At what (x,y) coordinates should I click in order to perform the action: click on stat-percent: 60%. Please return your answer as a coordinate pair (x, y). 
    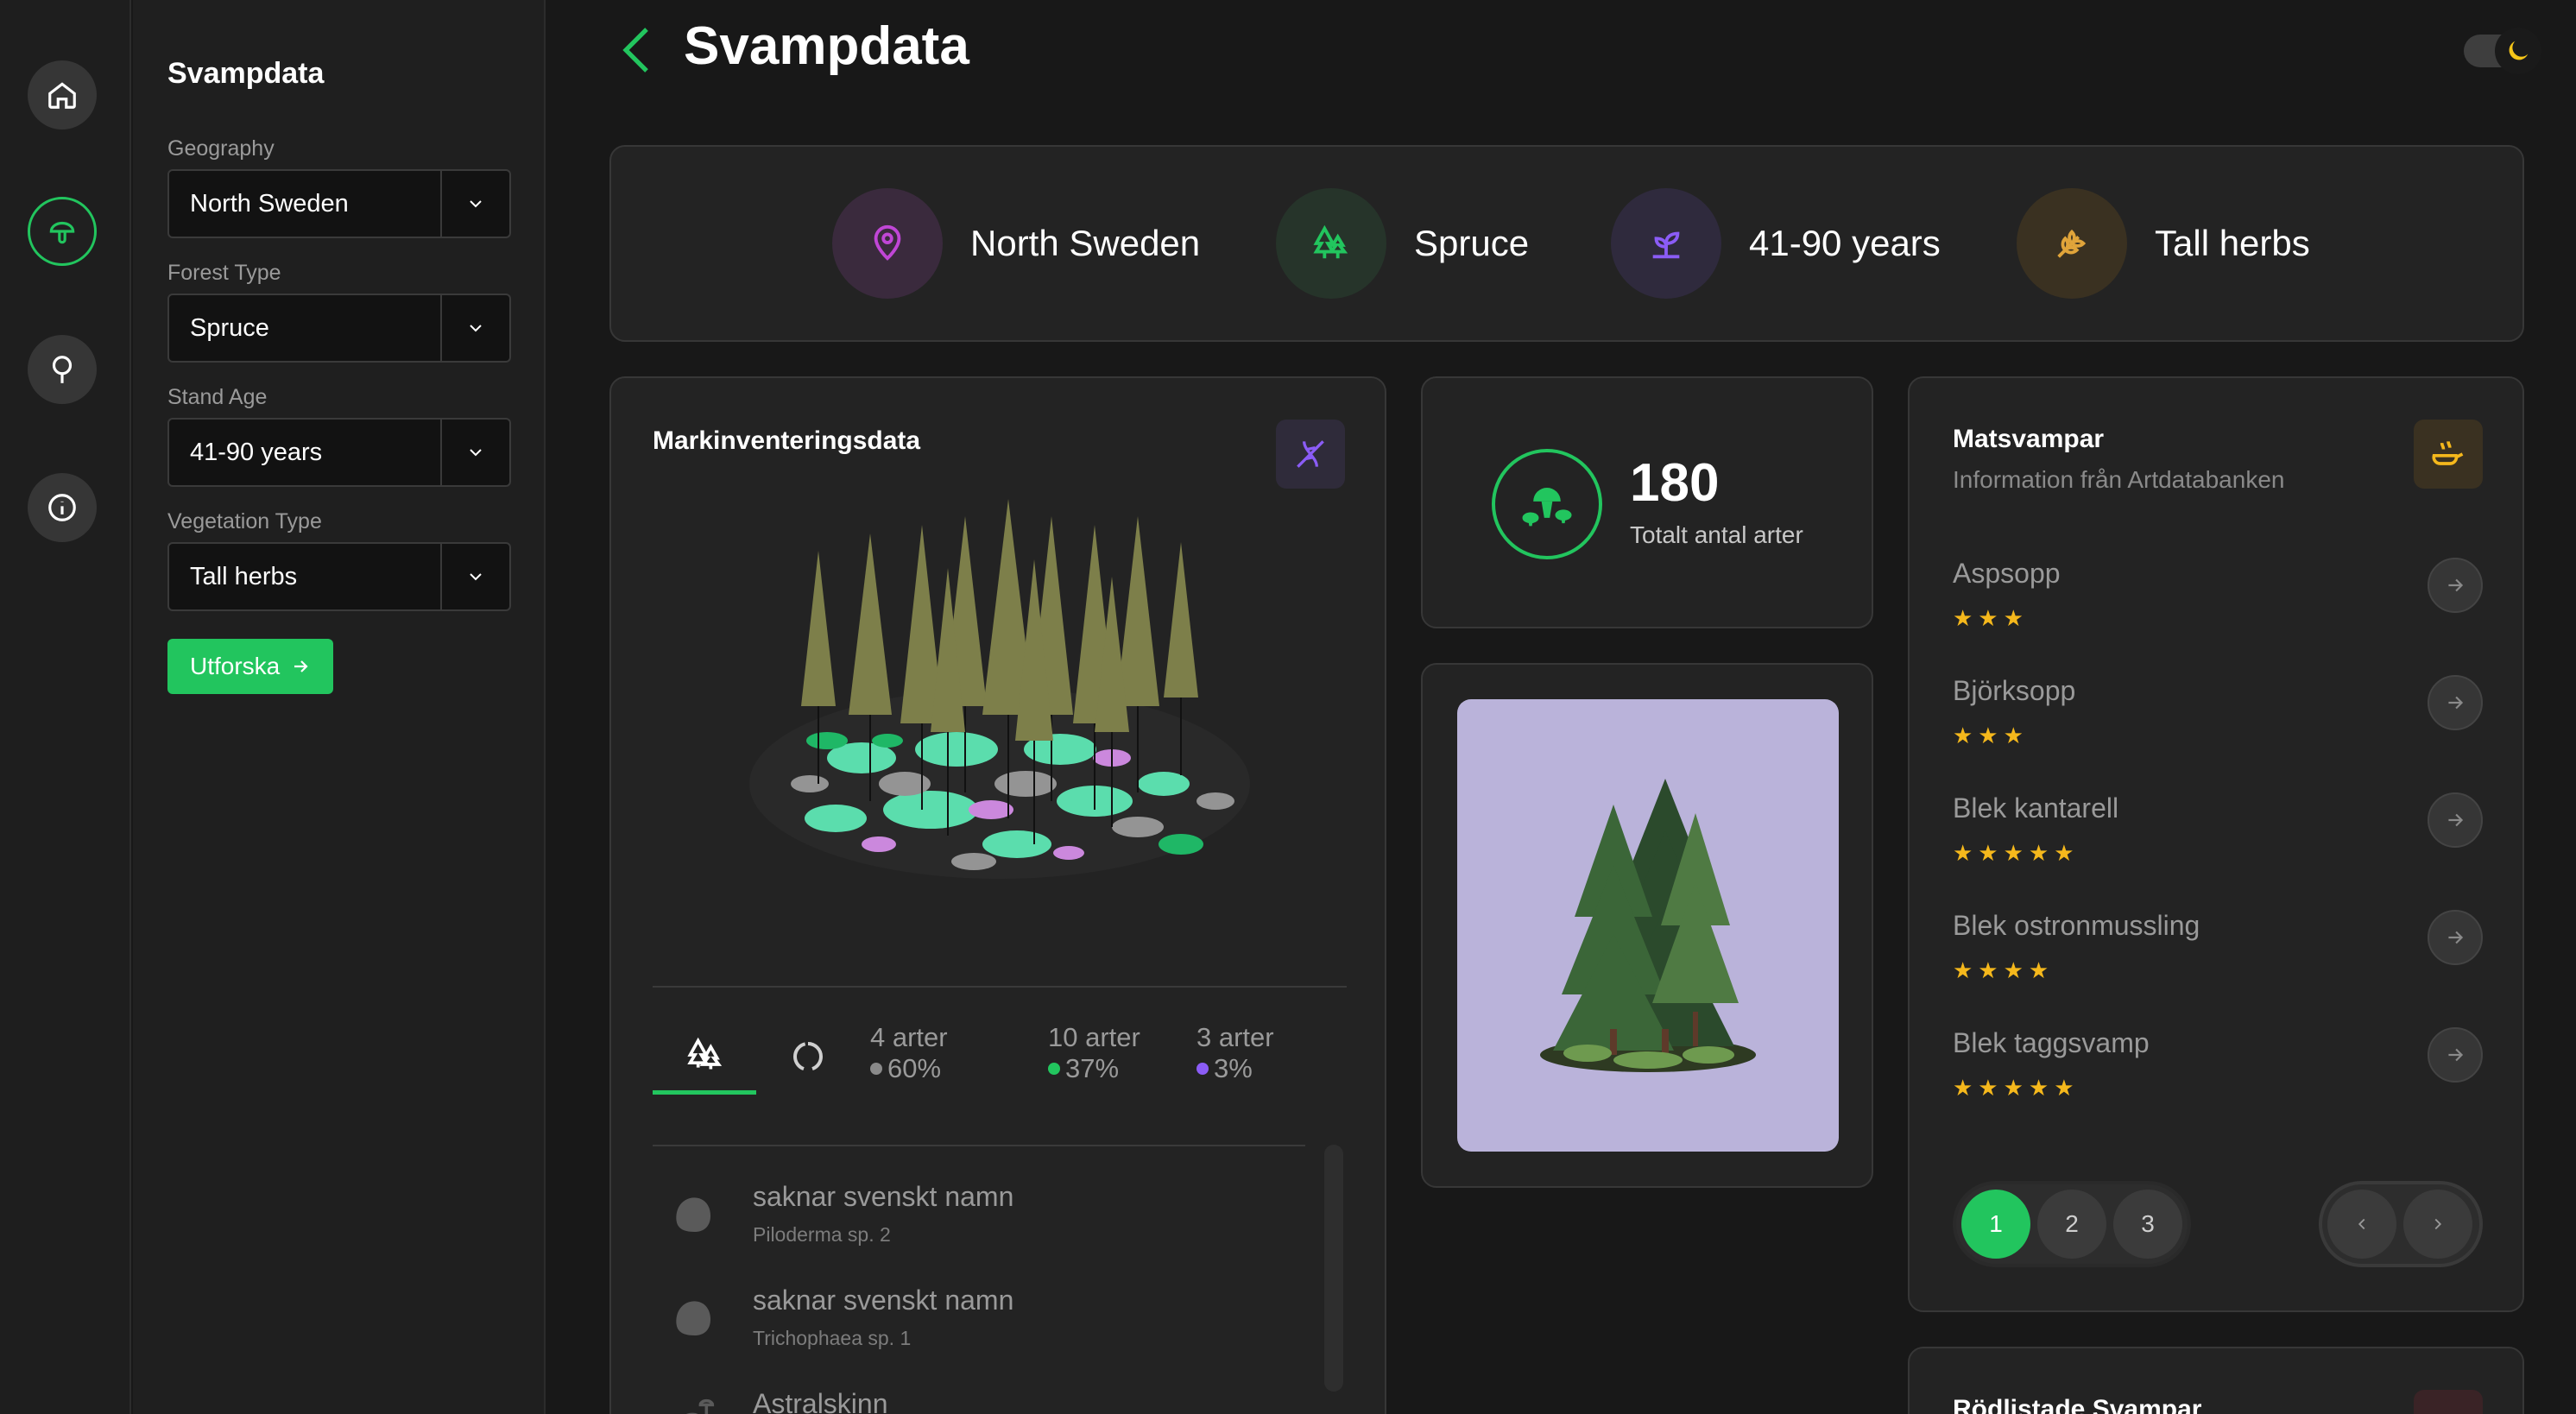
    Looking at the image, I should click on (914, 1068).